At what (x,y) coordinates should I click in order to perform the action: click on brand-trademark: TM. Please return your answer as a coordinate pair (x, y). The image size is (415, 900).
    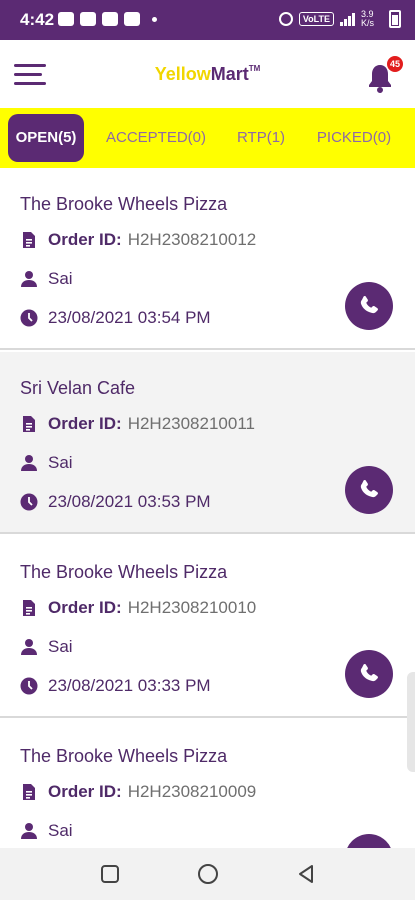
    Looking at the image, I should click on (254, 68).